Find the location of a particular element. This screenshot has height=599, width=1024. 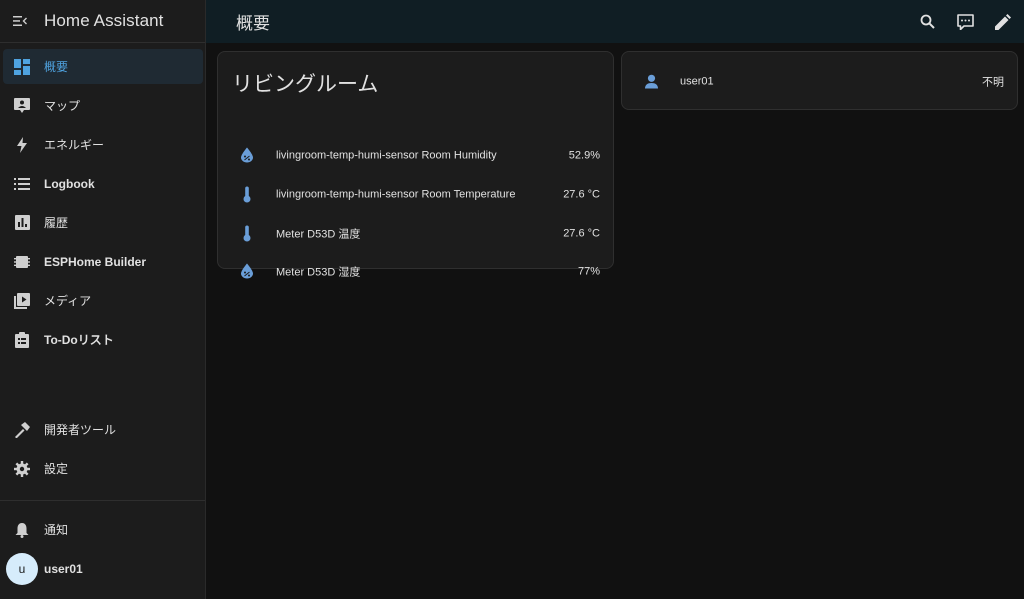

entity-row: Meter D53D 温度 27.6 °C is located at coordinates (415, 233).